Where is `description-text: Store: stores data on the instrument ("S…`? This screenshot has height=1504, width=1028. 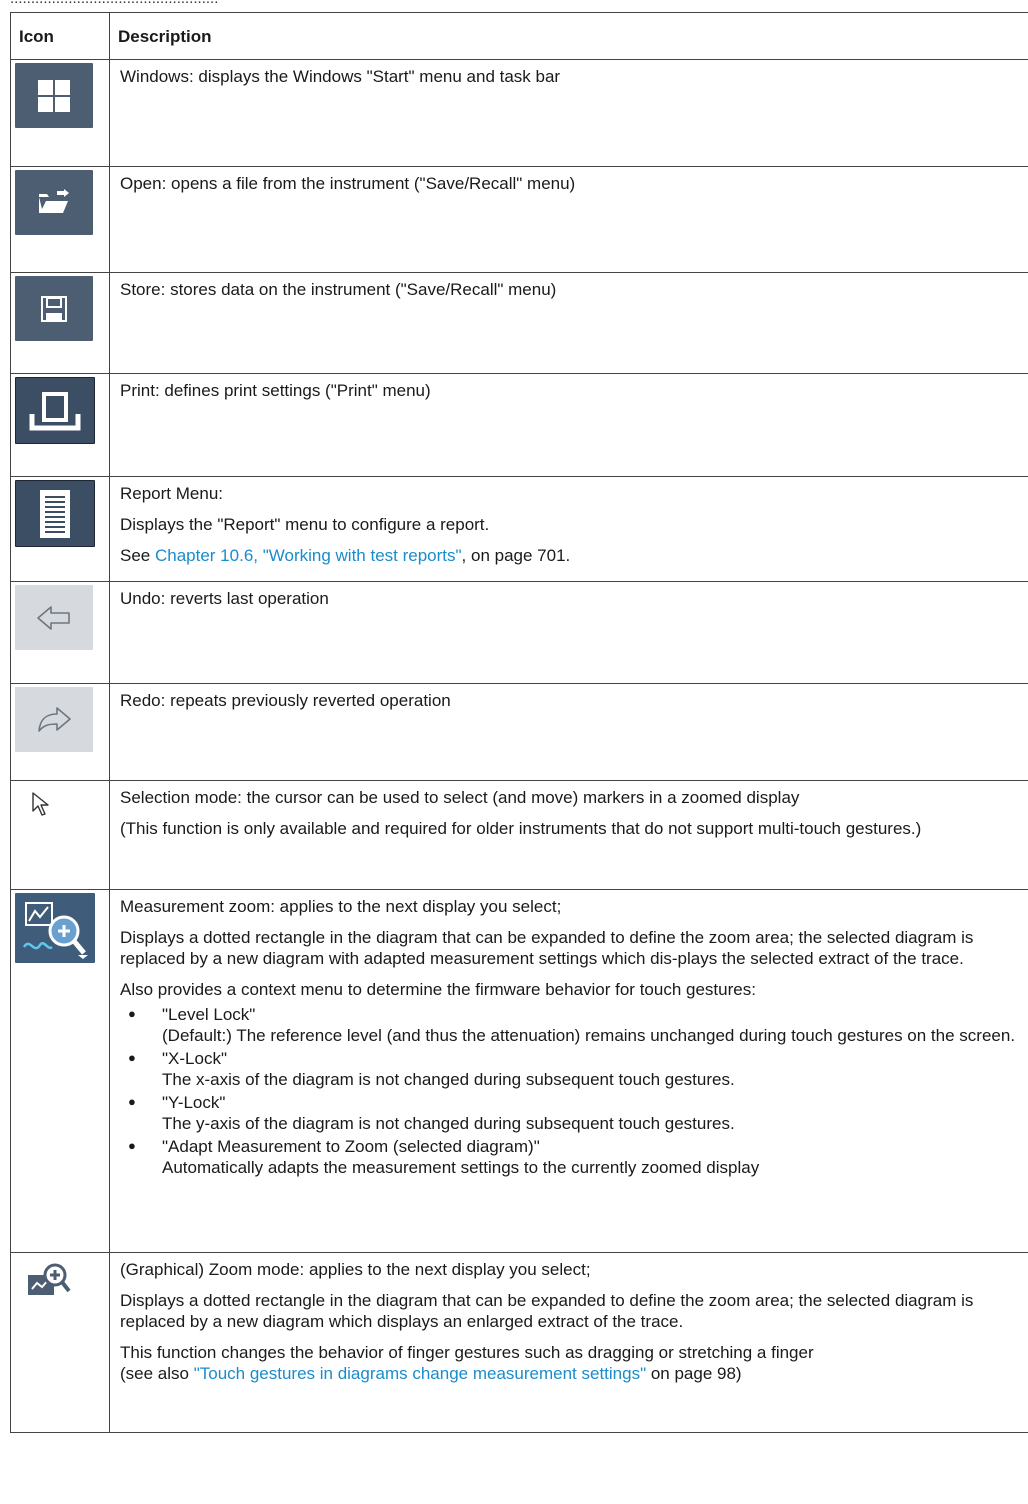 description-text: Store: stores data on the instrument ("S… is located at coordinates (338, 289).